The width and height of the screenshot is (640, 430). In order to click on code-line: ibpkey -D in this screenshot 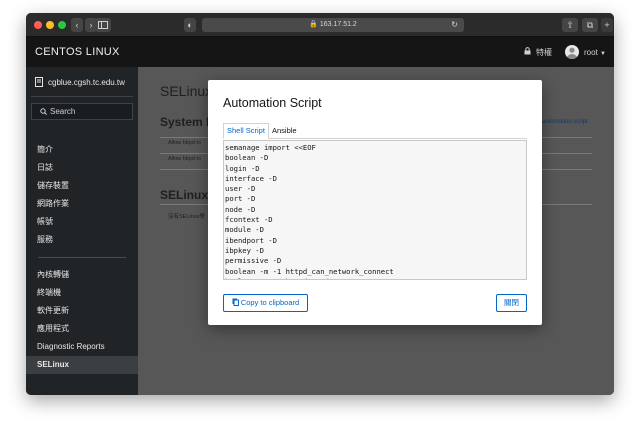, I will do `click(244, 250)`.